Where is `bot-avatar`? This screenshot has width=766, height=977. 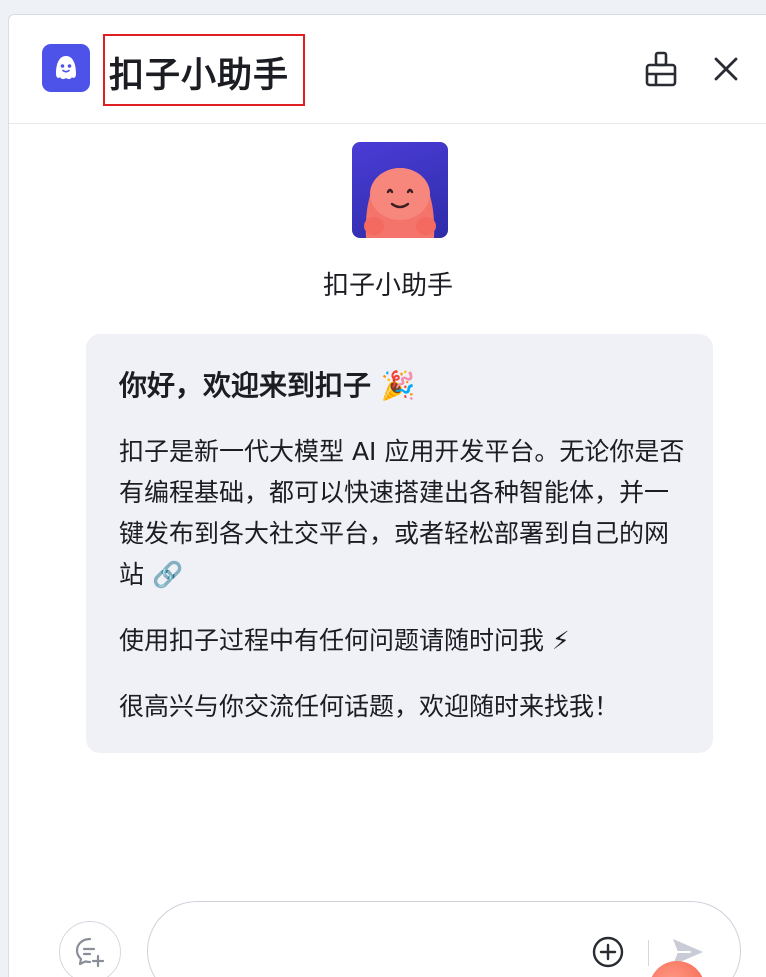
bot-avatar is located at coordinates (400, 190).